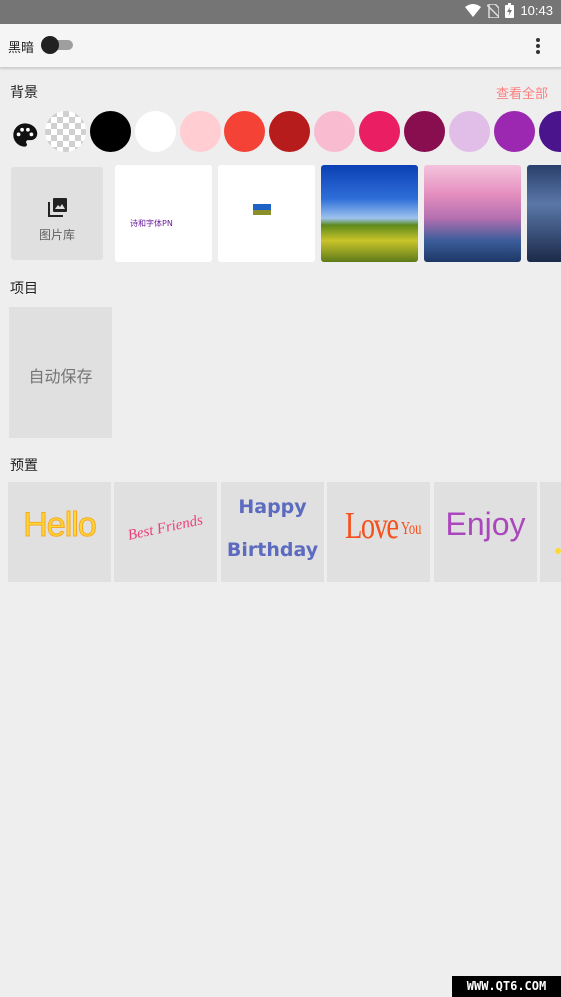  Describe the element at coordinates (24, 289) in the screenshot. I see `projects-title: 项目` at that location.